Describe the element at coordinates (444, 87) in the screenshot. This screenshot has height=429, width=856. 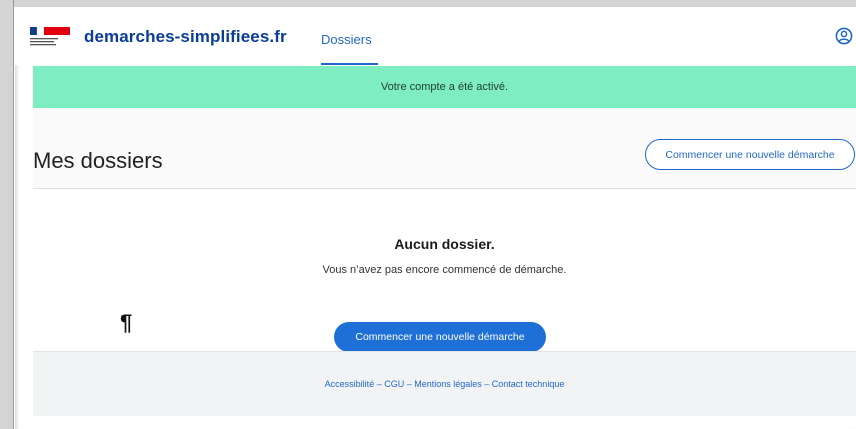
I see `flash-message: Votre compte a été activé.` at that location.